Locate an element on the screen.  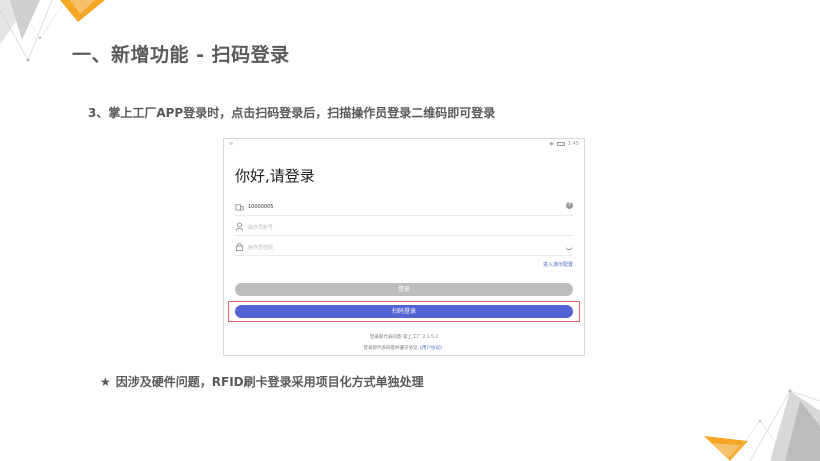
lock-icon is located at coordinates (239, 247).